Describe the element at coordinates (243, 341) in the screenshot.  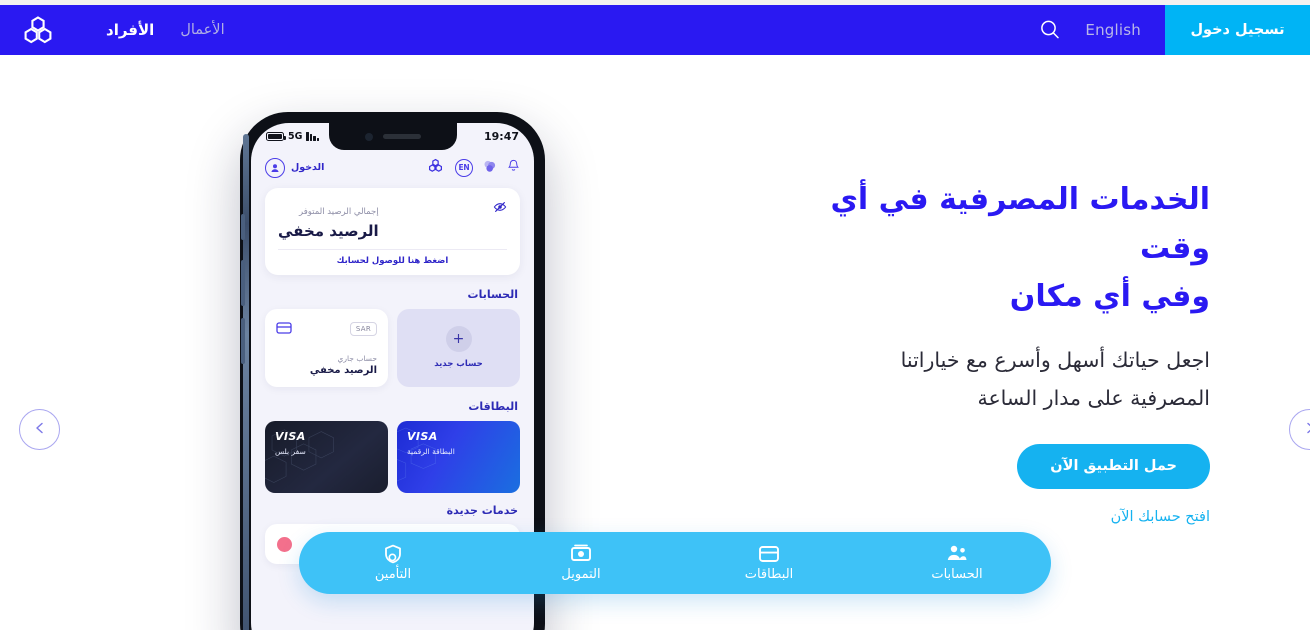
I see `phone-volume-down-button` at that location.